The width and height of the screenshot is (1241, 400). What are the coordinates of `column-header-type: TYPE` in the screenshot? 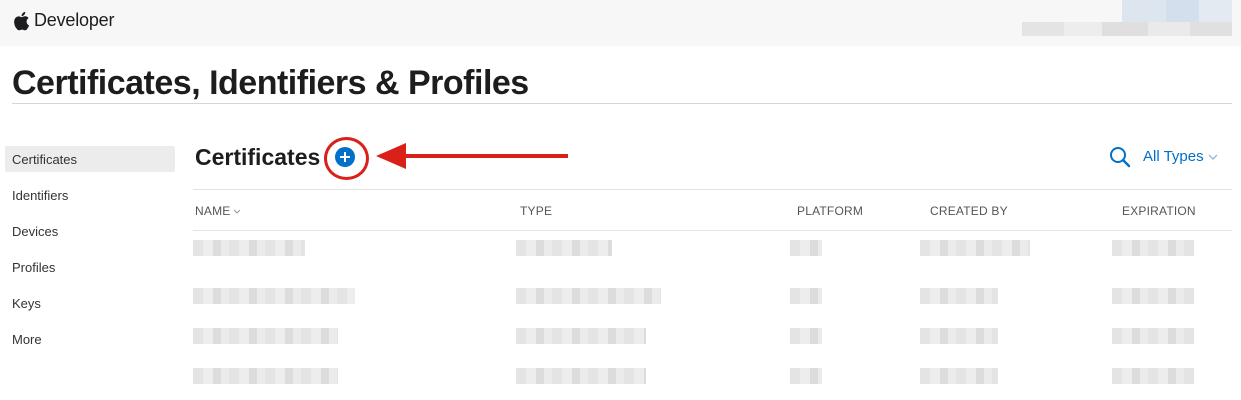 It's located at (536, 211).